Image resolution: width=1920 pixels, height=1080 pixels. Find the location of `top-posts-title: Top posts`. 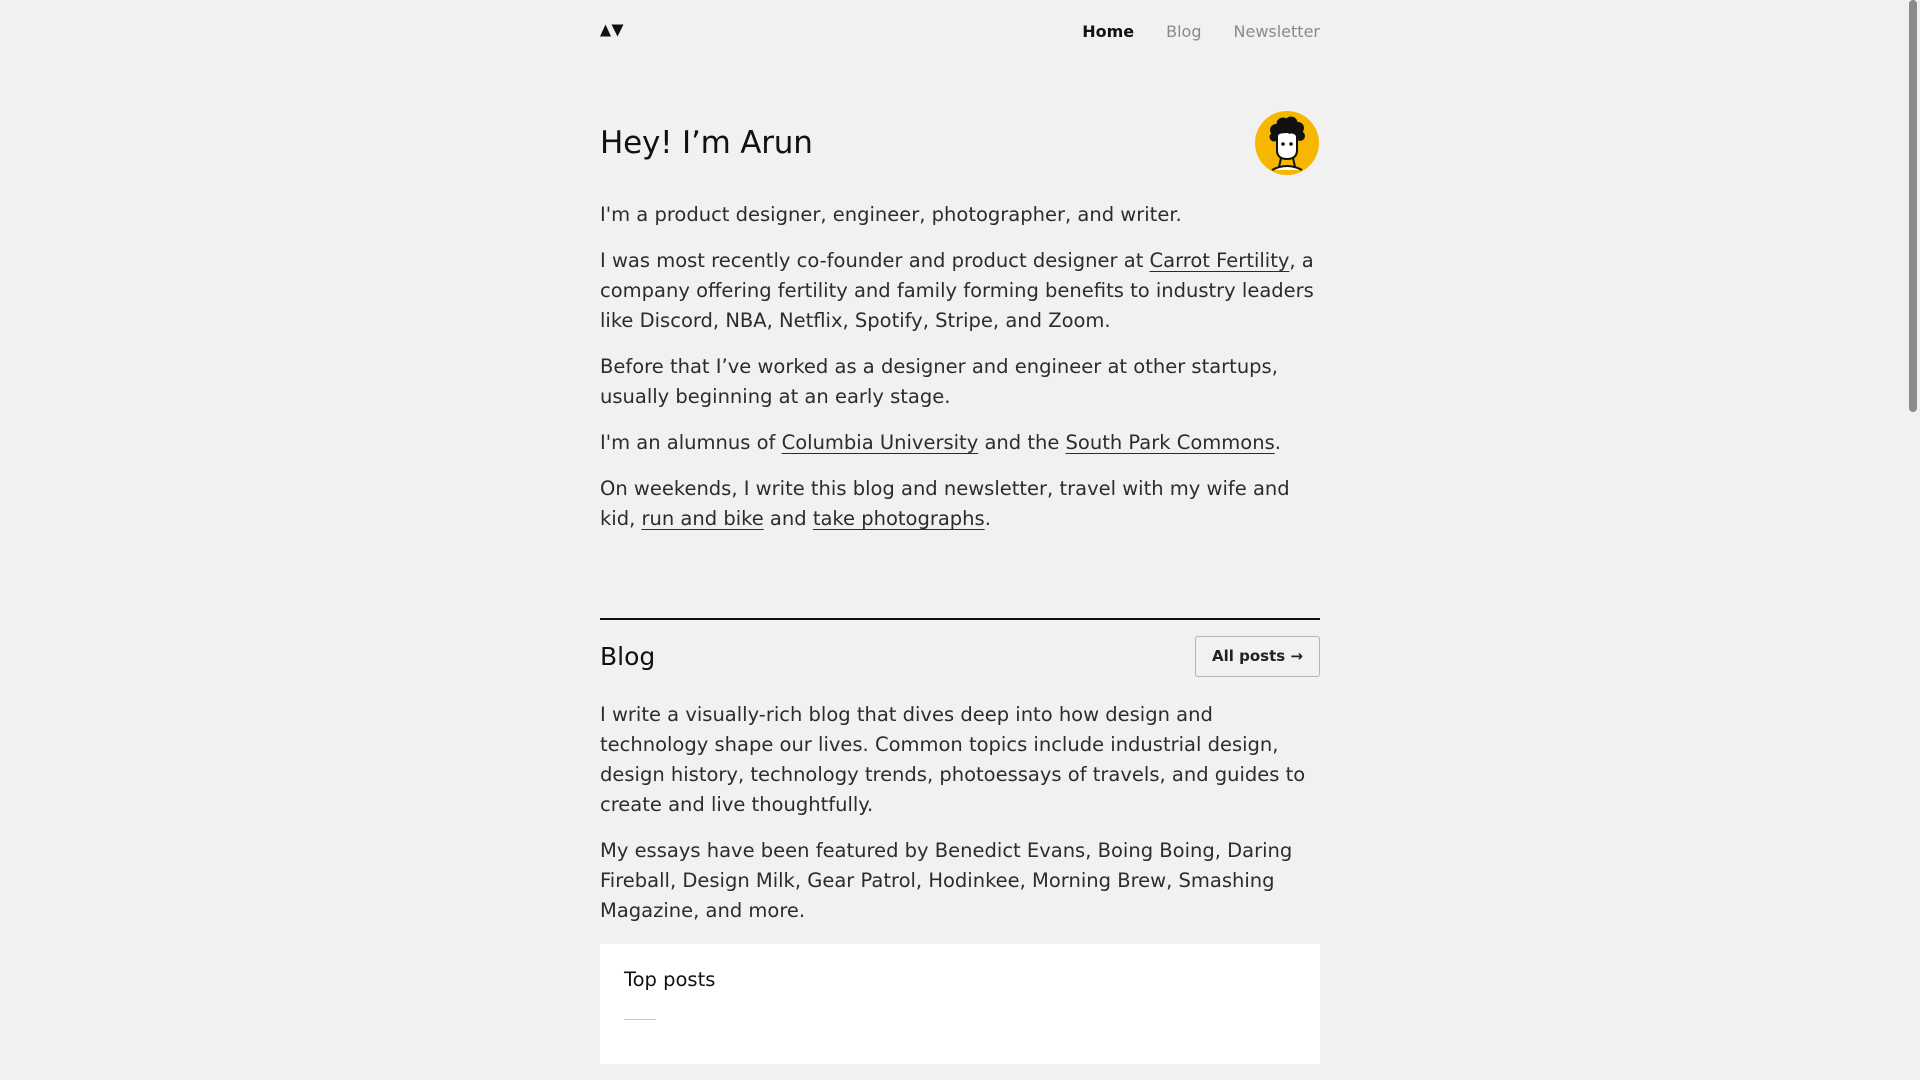

top-posts-title: Top posts is located at coordinates (670, 979).